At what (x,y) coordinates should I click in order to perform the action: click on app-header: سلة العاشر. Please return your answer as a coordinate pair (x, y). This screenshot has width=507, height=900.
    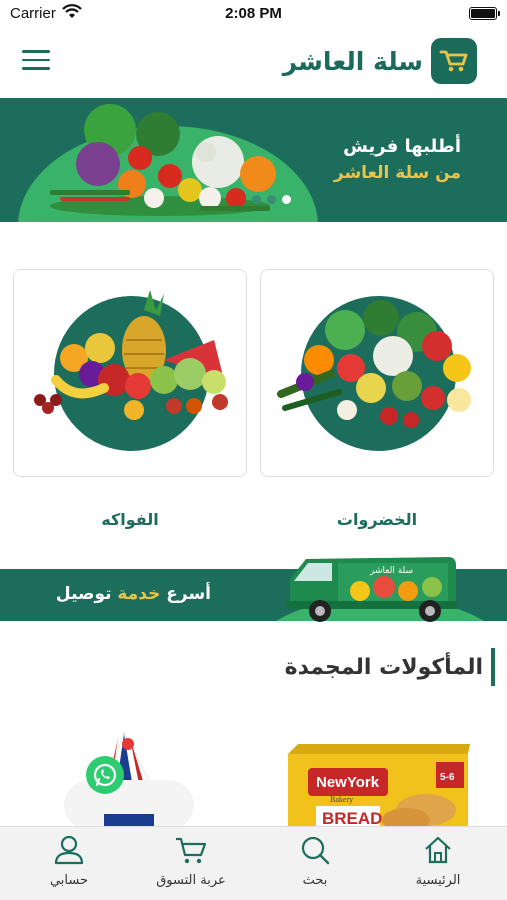
    Looking at the image, I should click on (253, 63).